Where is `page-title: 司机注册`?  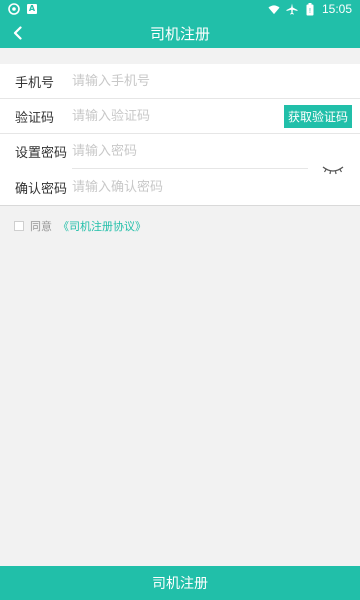
page-title: 司机注册 is located at coordinates (179, 33).